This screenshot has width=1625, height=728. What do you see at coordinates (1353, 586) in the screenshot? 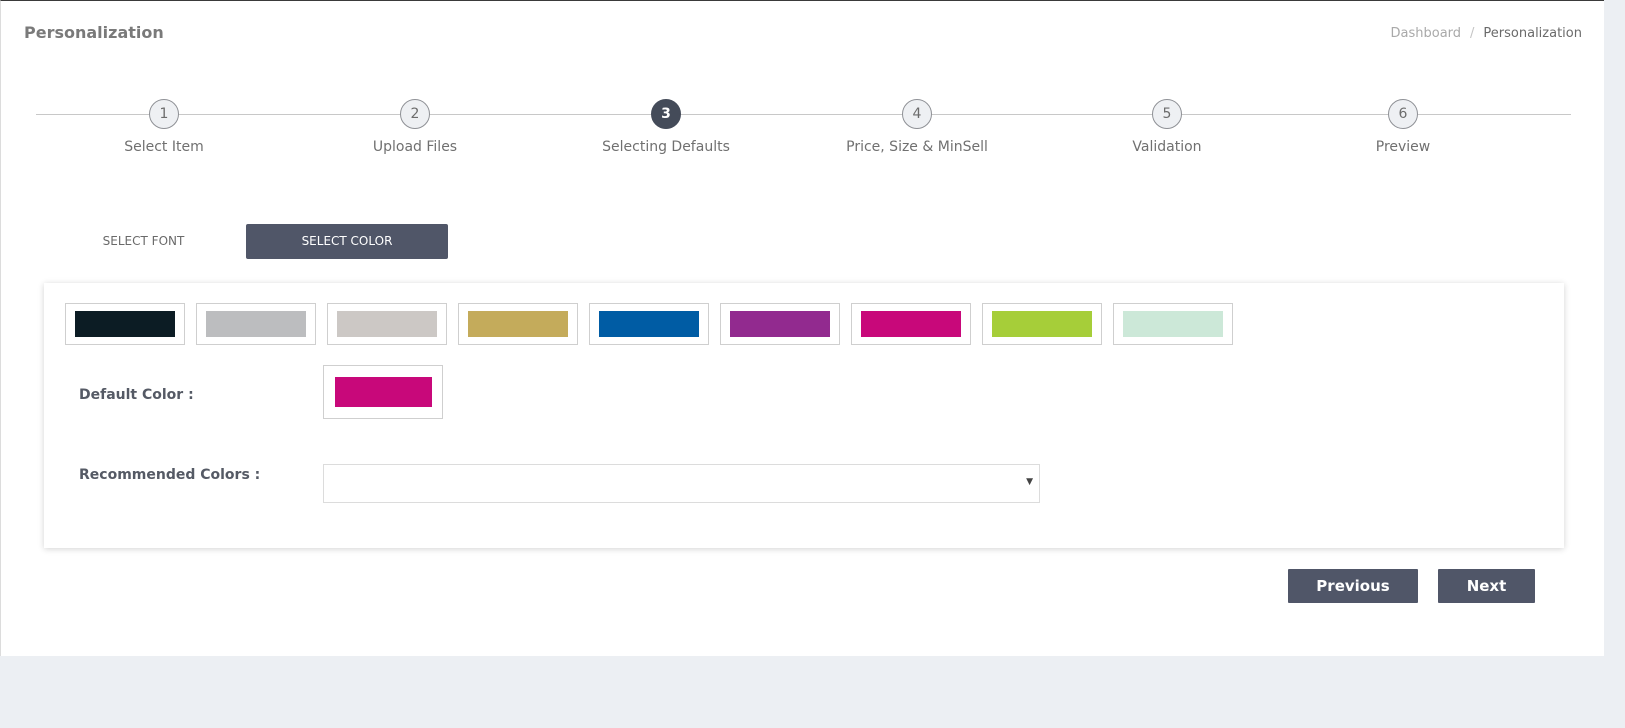
I see `previous-button: Previous` at bounding box center [1353, 586].